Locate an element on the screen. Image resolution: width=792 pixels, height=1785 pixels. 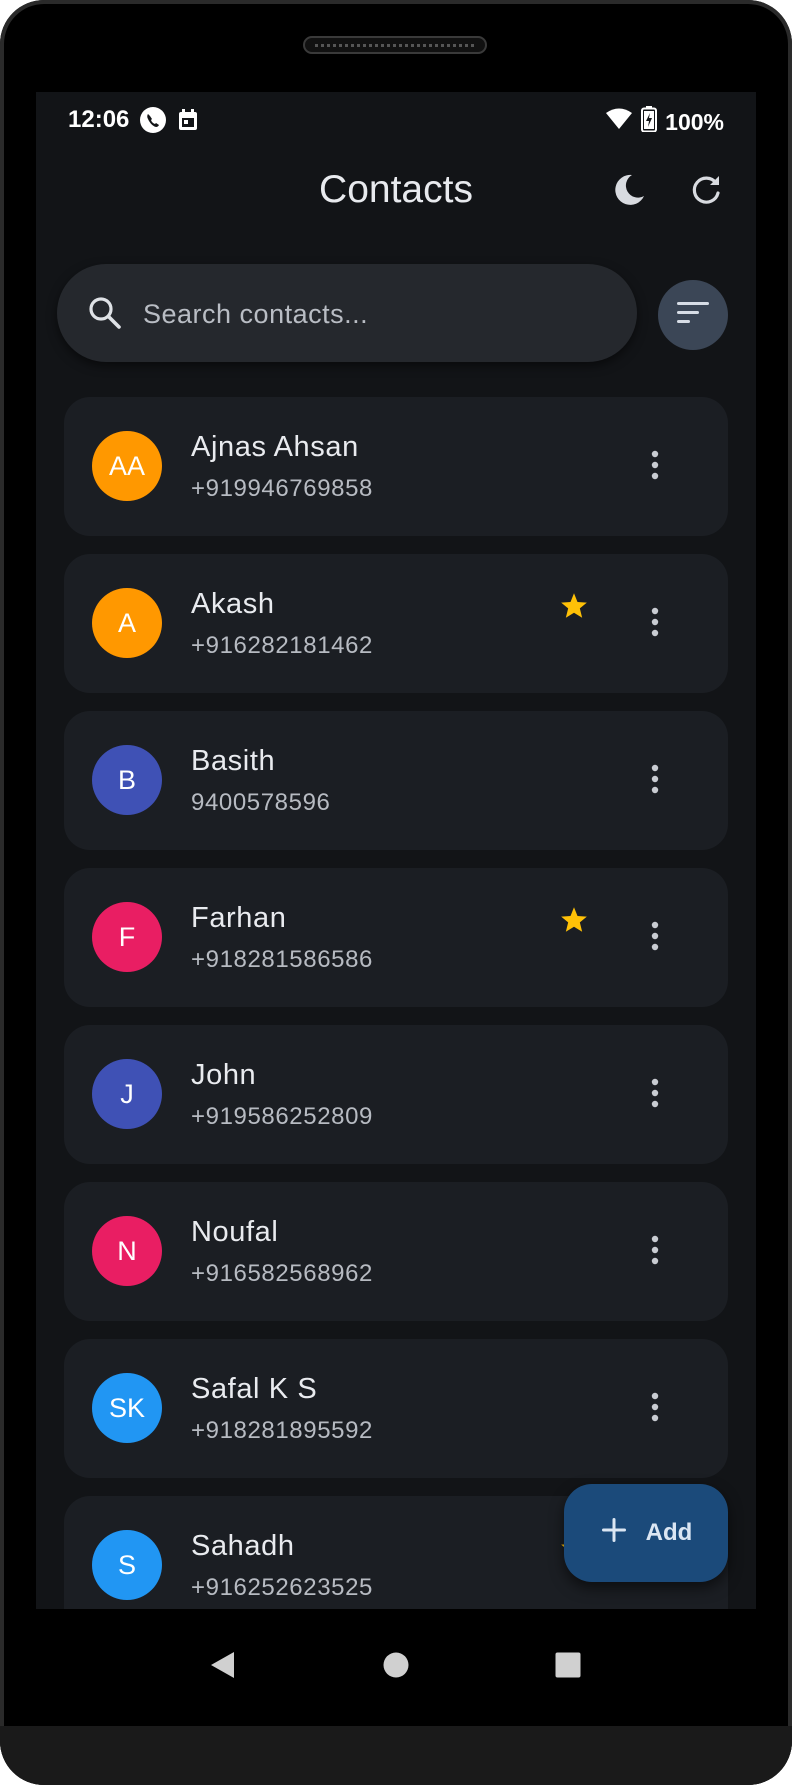
calendar-icon is located at coordinates (188, 122).